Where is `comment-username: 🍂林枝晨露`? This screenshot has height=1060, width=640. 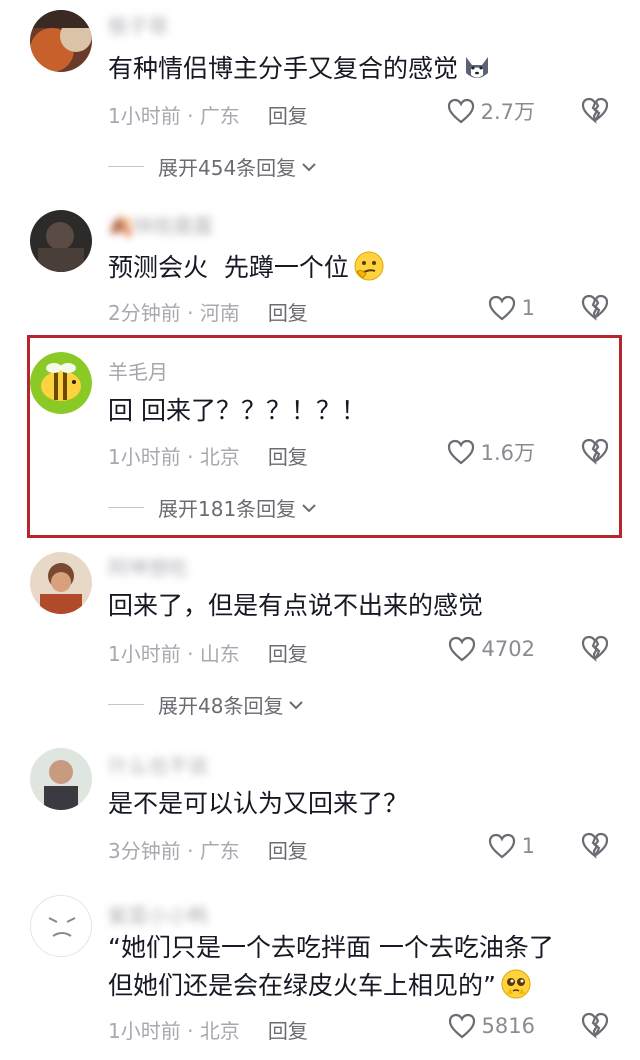
comment-username: 🍂林枝晨露 is located at coordinates (160, 224).